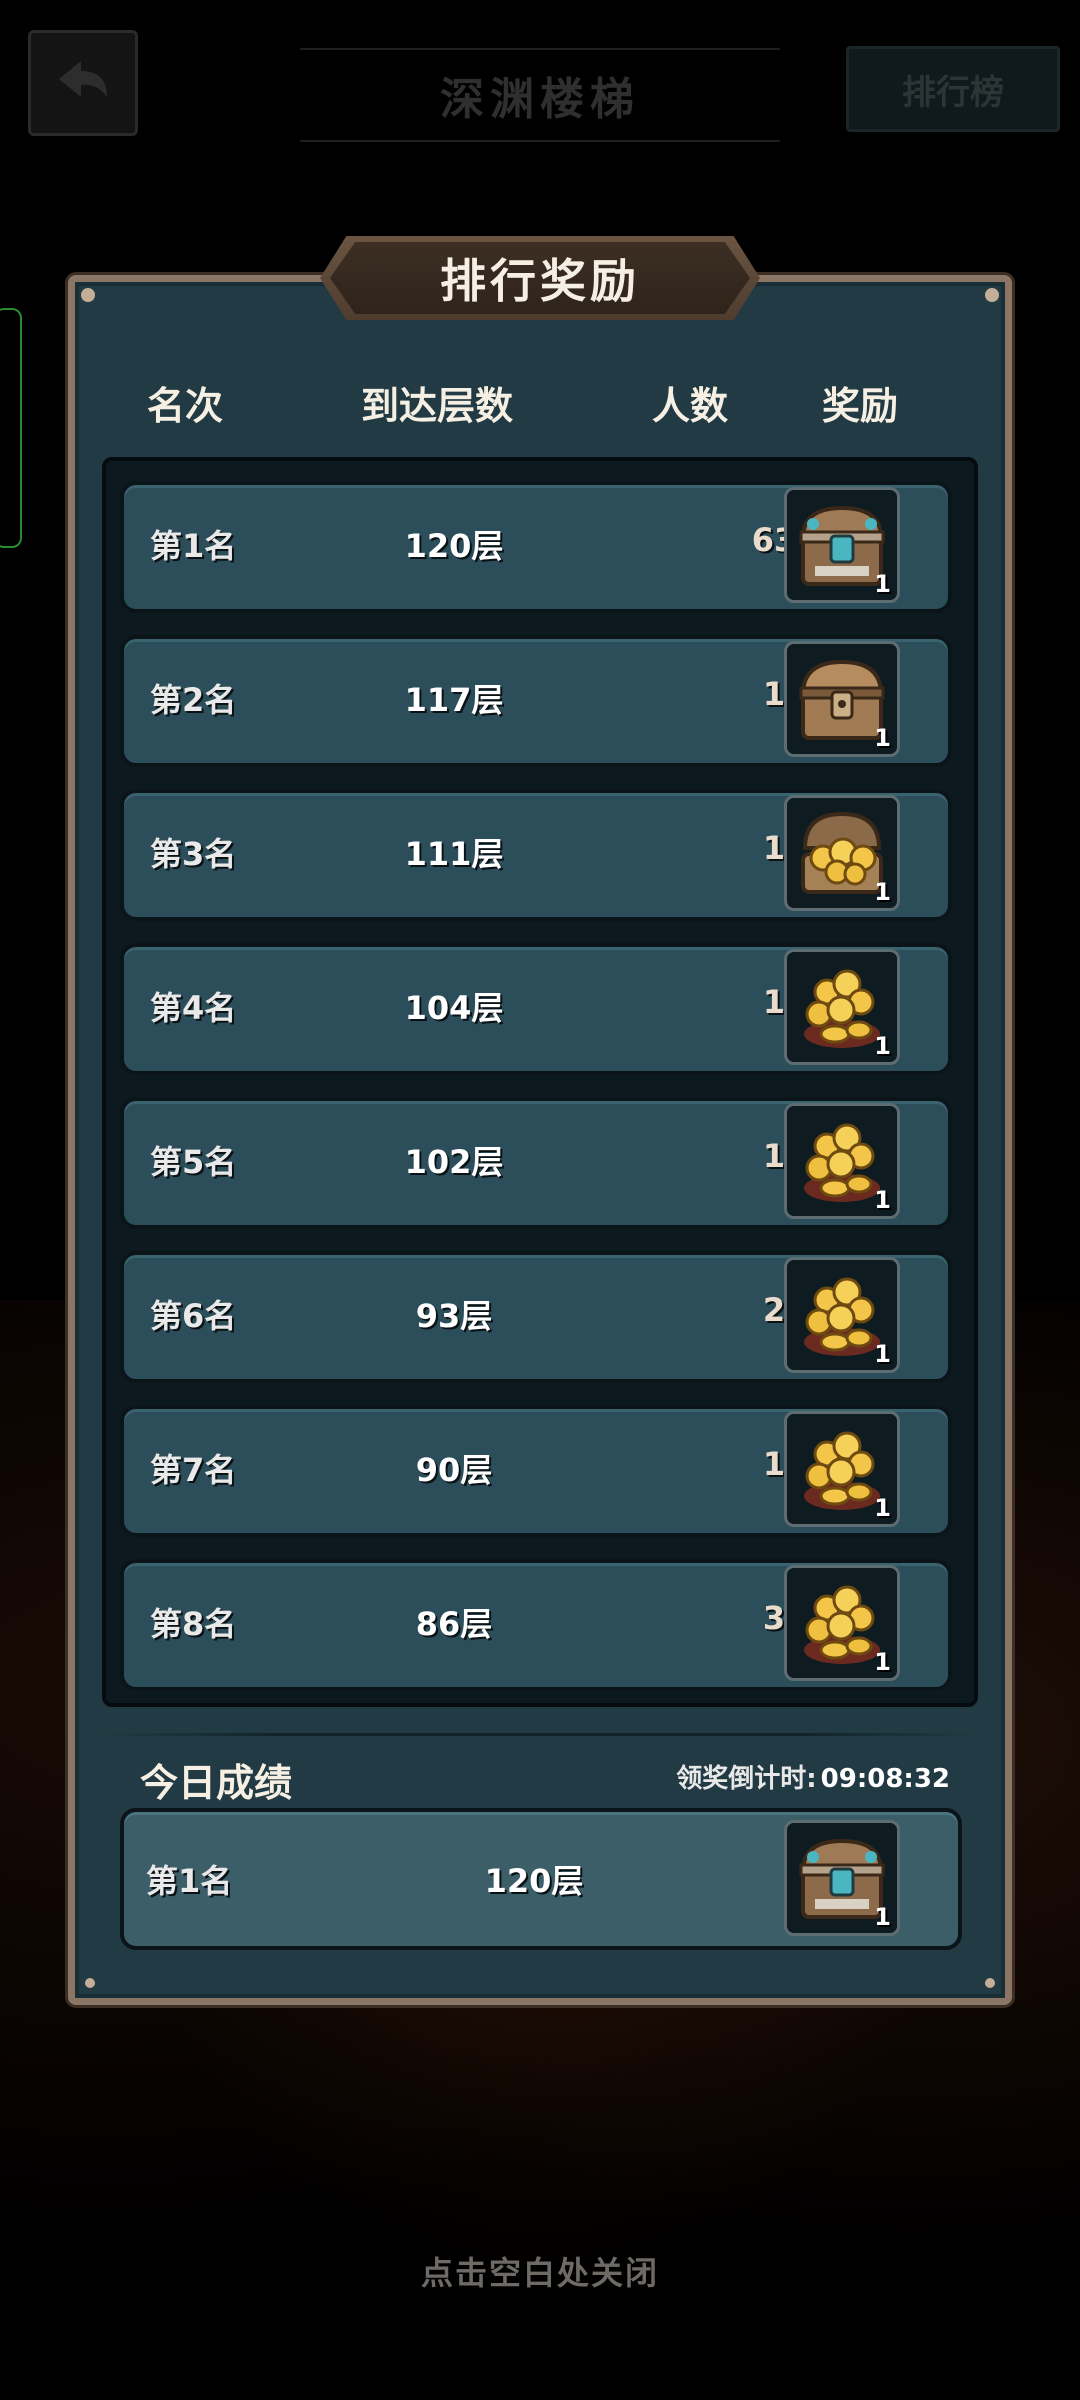 The width and height of the screenshot is (1080, 2400). What do you see at coordinates (953, 89) in the screenshot?
I see `leaderboard-button: 排行榜` at bounding box center [953, 89].